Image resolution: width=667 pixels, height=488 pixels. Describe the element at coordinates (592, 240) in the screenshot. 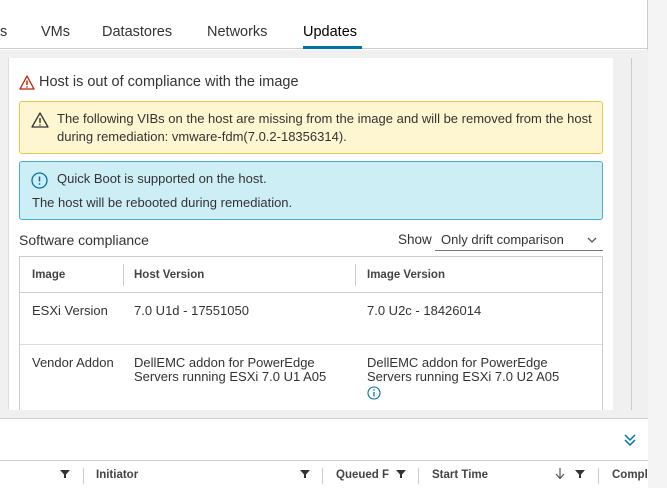

I see `chevron-down-icon` at that location.